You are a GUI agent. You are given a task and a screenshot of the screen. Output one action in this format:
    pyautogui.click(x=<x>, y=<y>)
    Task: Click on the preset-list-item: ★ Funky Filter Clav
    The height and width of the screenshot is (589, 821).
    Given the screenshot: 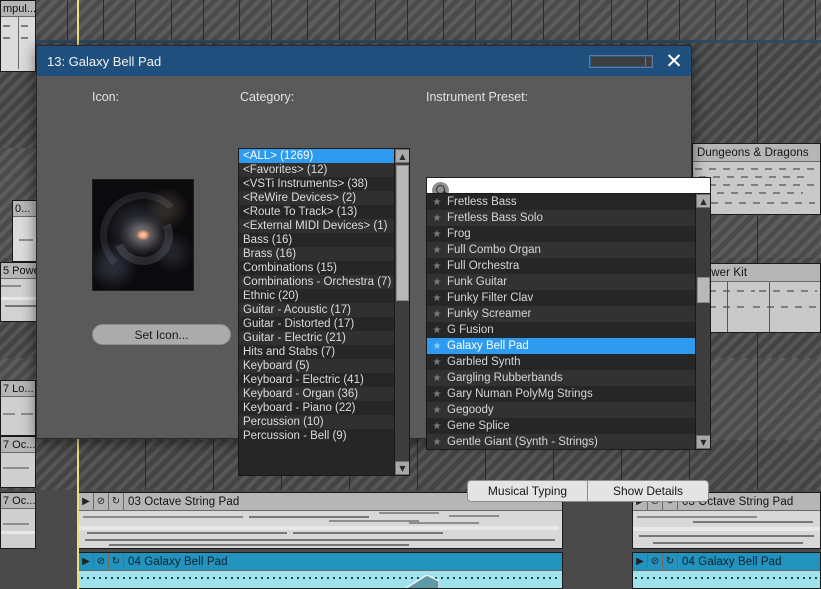 What is the action you would take?
    pyautogui.click(x=561, y=298)
    